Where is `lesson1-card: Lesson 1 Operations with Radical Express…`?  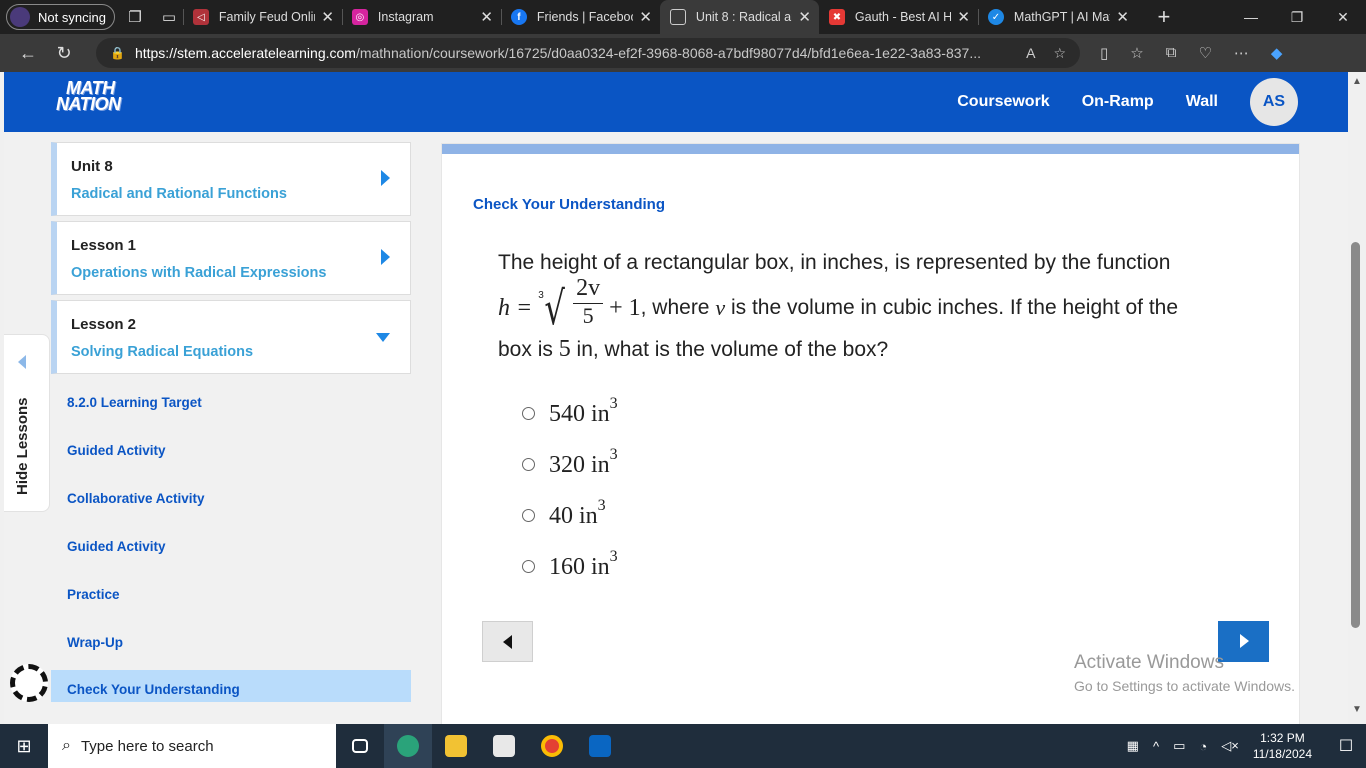 lesson1-card: Lesson 1 Operations with Radical Express… is located at coordinates (231, 258).